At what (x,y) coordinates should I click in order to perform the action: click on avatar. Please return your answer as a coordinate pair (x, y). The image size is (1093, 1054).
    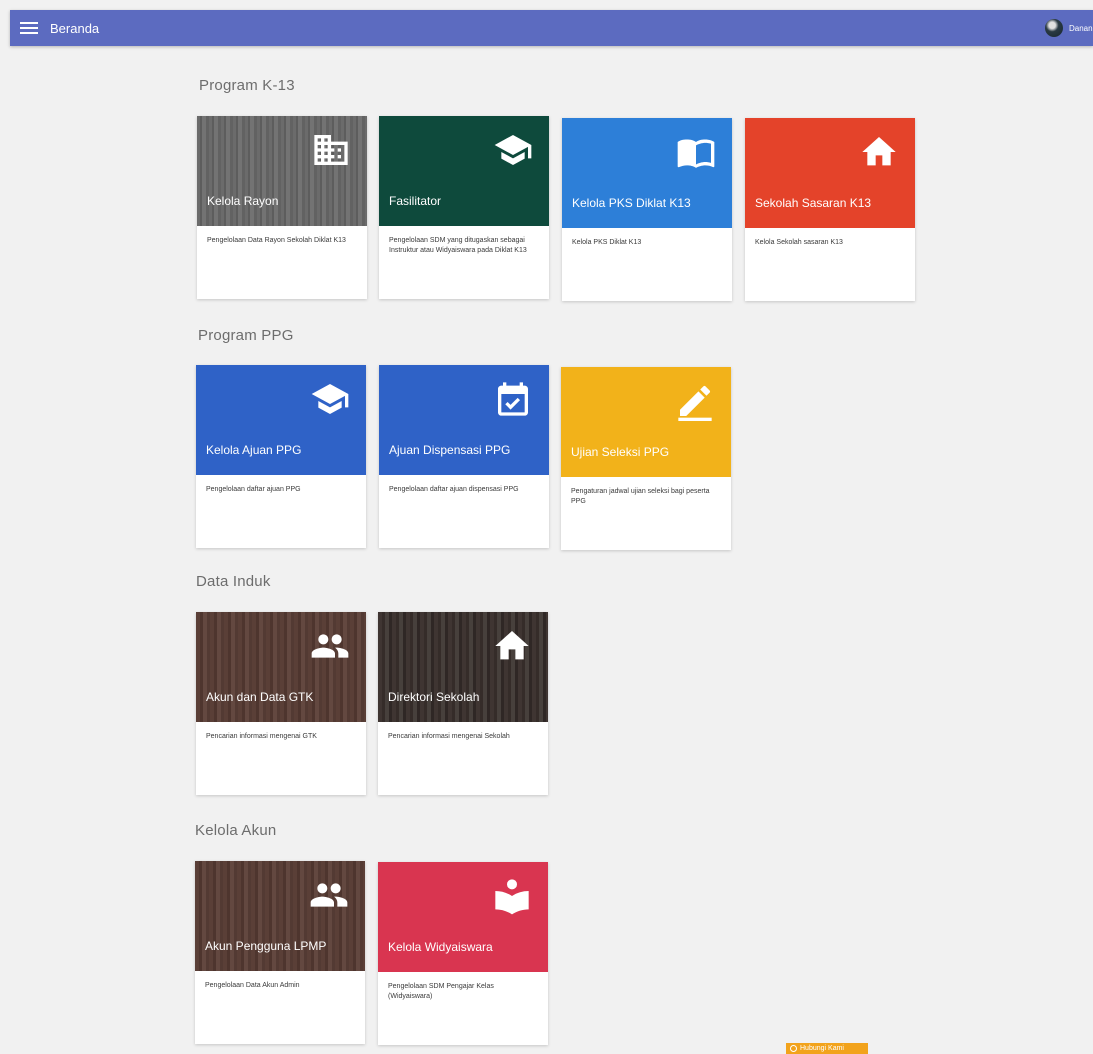
    Looking at the image, I should click on (1054, 28).